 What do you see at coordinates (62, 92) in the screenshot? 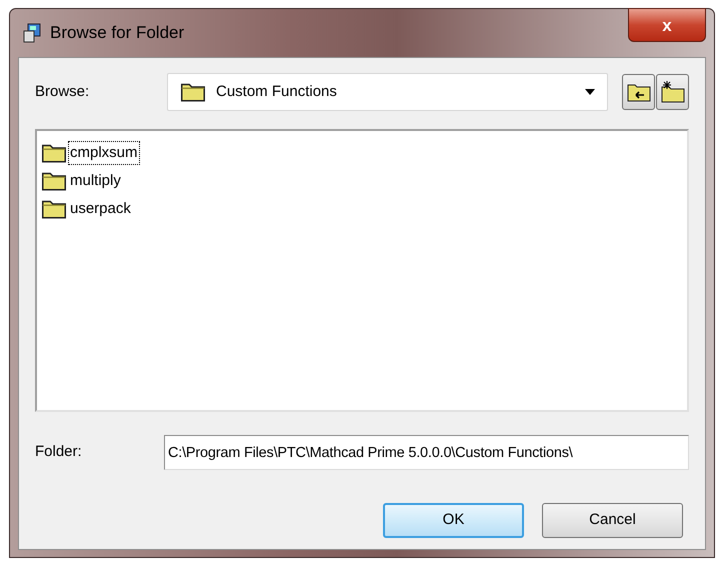
I see `browse-label: Browse:` at bounding box center [62, 92].